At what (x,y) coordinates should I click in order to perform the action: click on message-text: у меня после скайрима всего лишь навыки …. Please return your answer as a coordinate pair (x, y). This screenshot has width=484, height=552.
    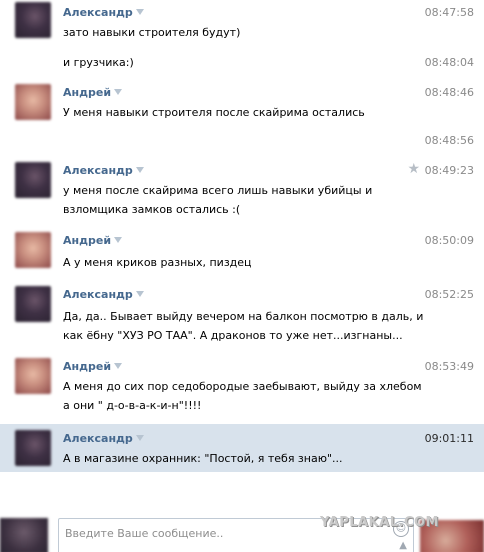
    Looking at the image, I should click on (218, 200).